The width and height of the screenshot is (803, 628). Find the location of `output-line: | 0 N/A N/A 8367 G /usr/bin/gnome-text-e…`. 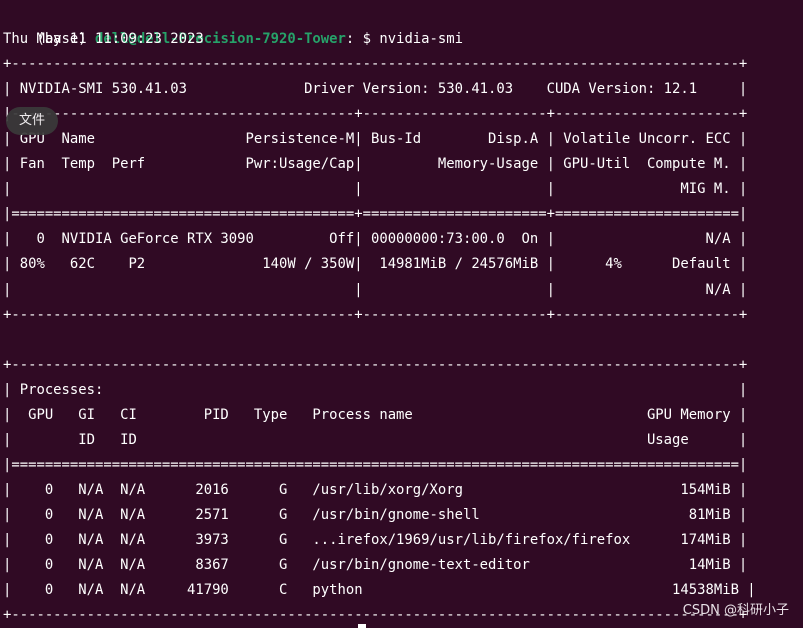

output-line: | 0 N/A N/A 8367 G /usr/bin/gnome-text-e… is located at coordinates (375, 565).